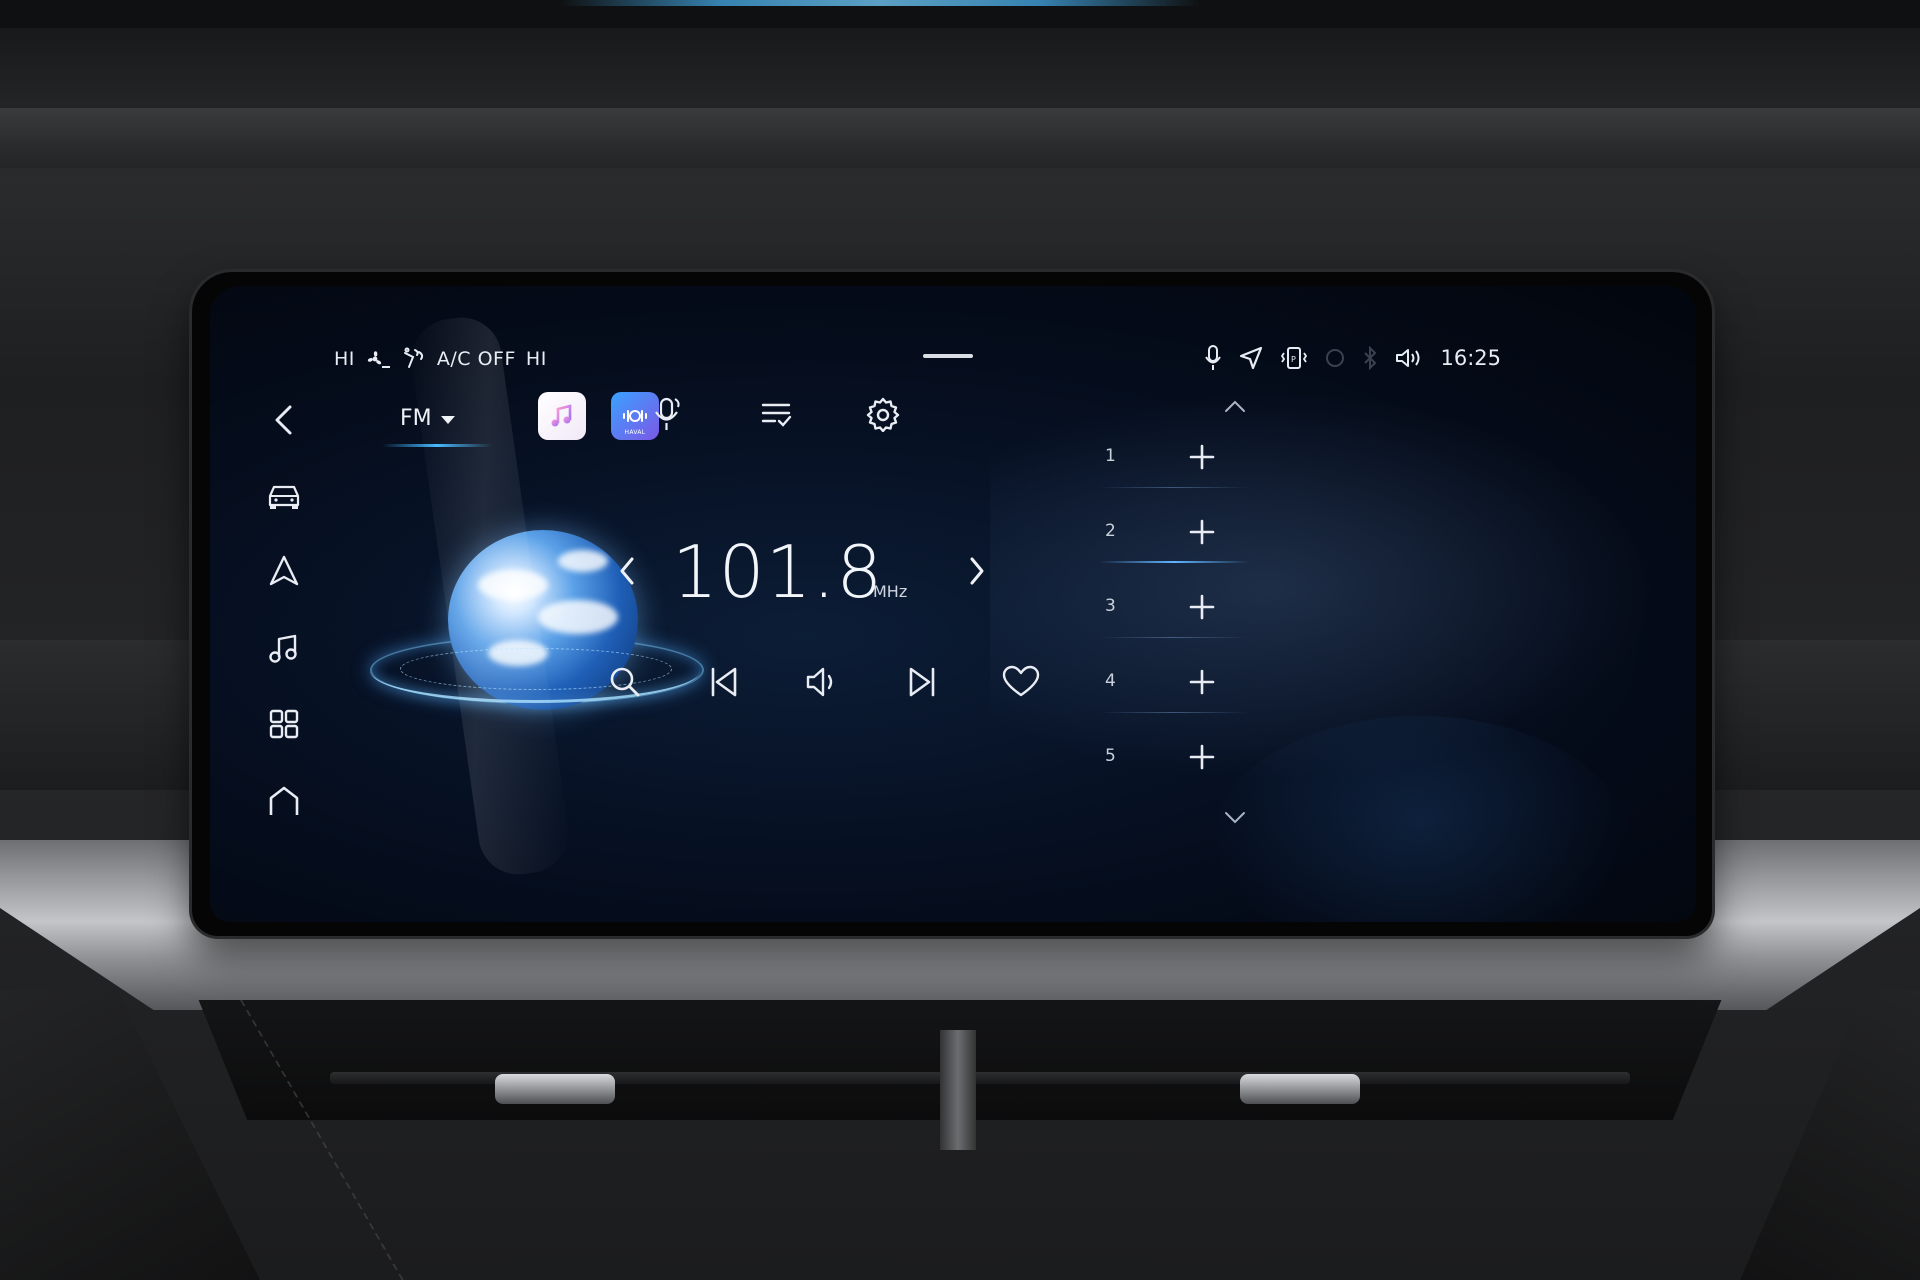 The image size is (1920, 1280). Describe the element at coordinates (1021, 682) in the screenshot. I see `favorite-heart-icon` at that location.